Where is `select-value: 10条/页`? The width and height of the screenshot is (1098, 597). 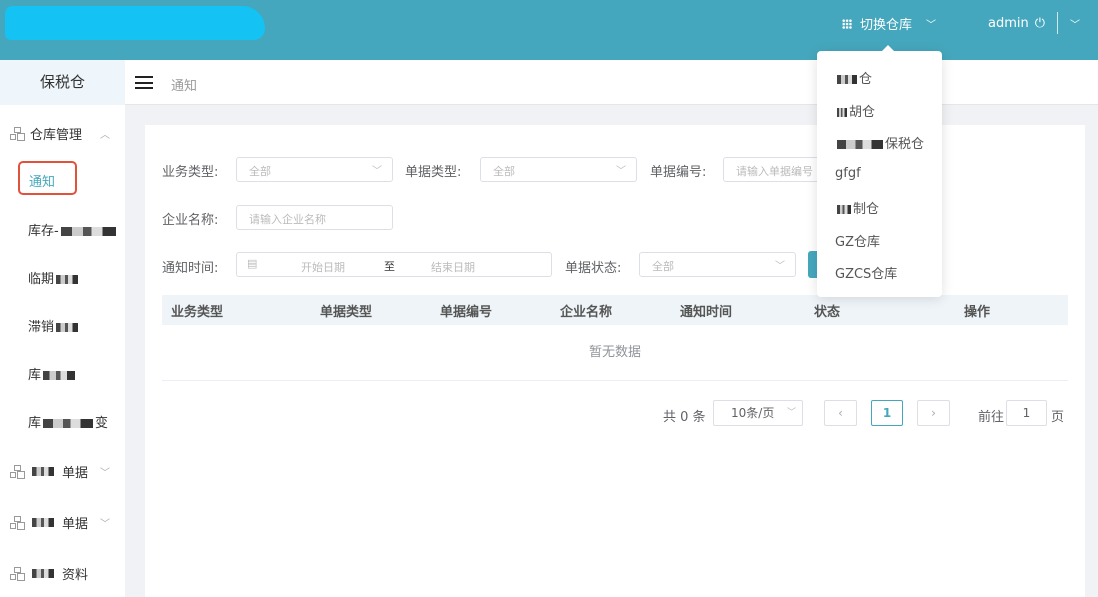
select-value: 10条/页 is located at coordinates (753, 413).